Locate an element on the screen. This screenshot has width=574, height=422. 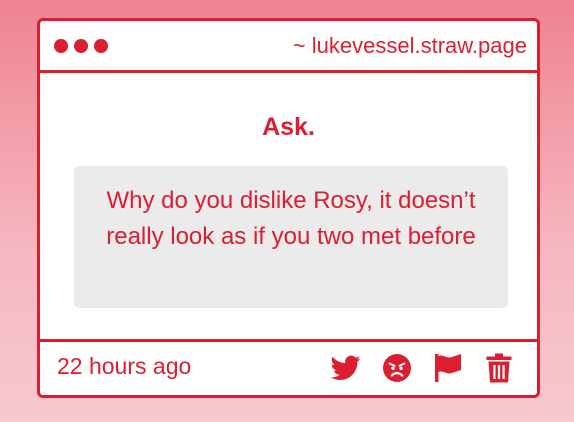
card-footer: 22 hours ago is located at coordinates (288, 367).